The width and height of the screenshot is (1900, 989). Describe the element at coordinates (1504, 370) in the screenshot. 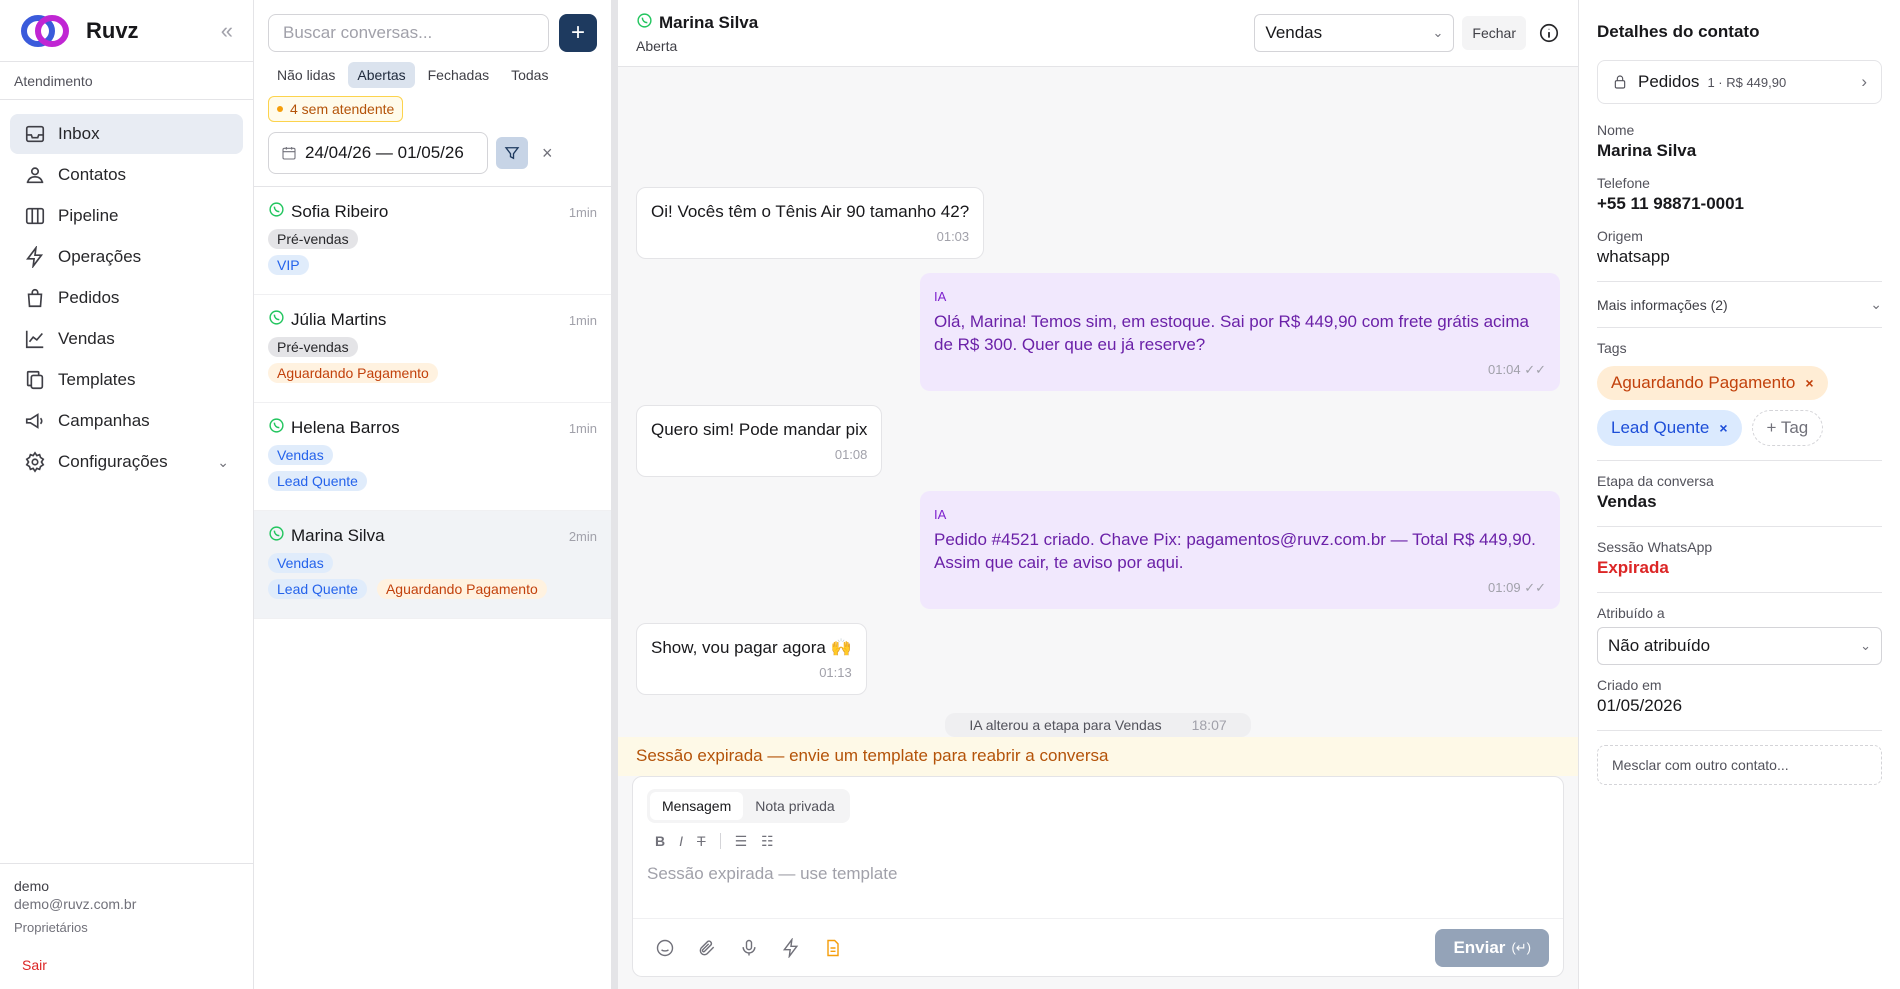

I see `message-time: 01:04` at that location.